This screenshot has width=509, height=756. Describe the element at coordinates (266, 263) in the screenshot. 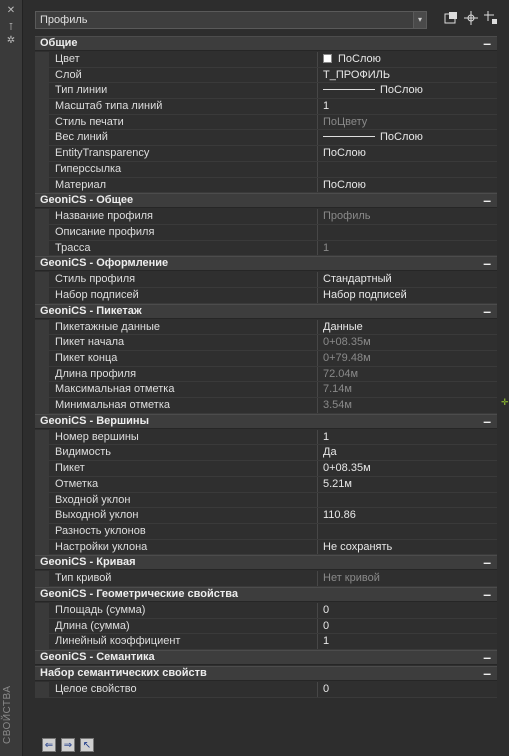

I see `section-header: GeoniCS - Оформление –` at that location.